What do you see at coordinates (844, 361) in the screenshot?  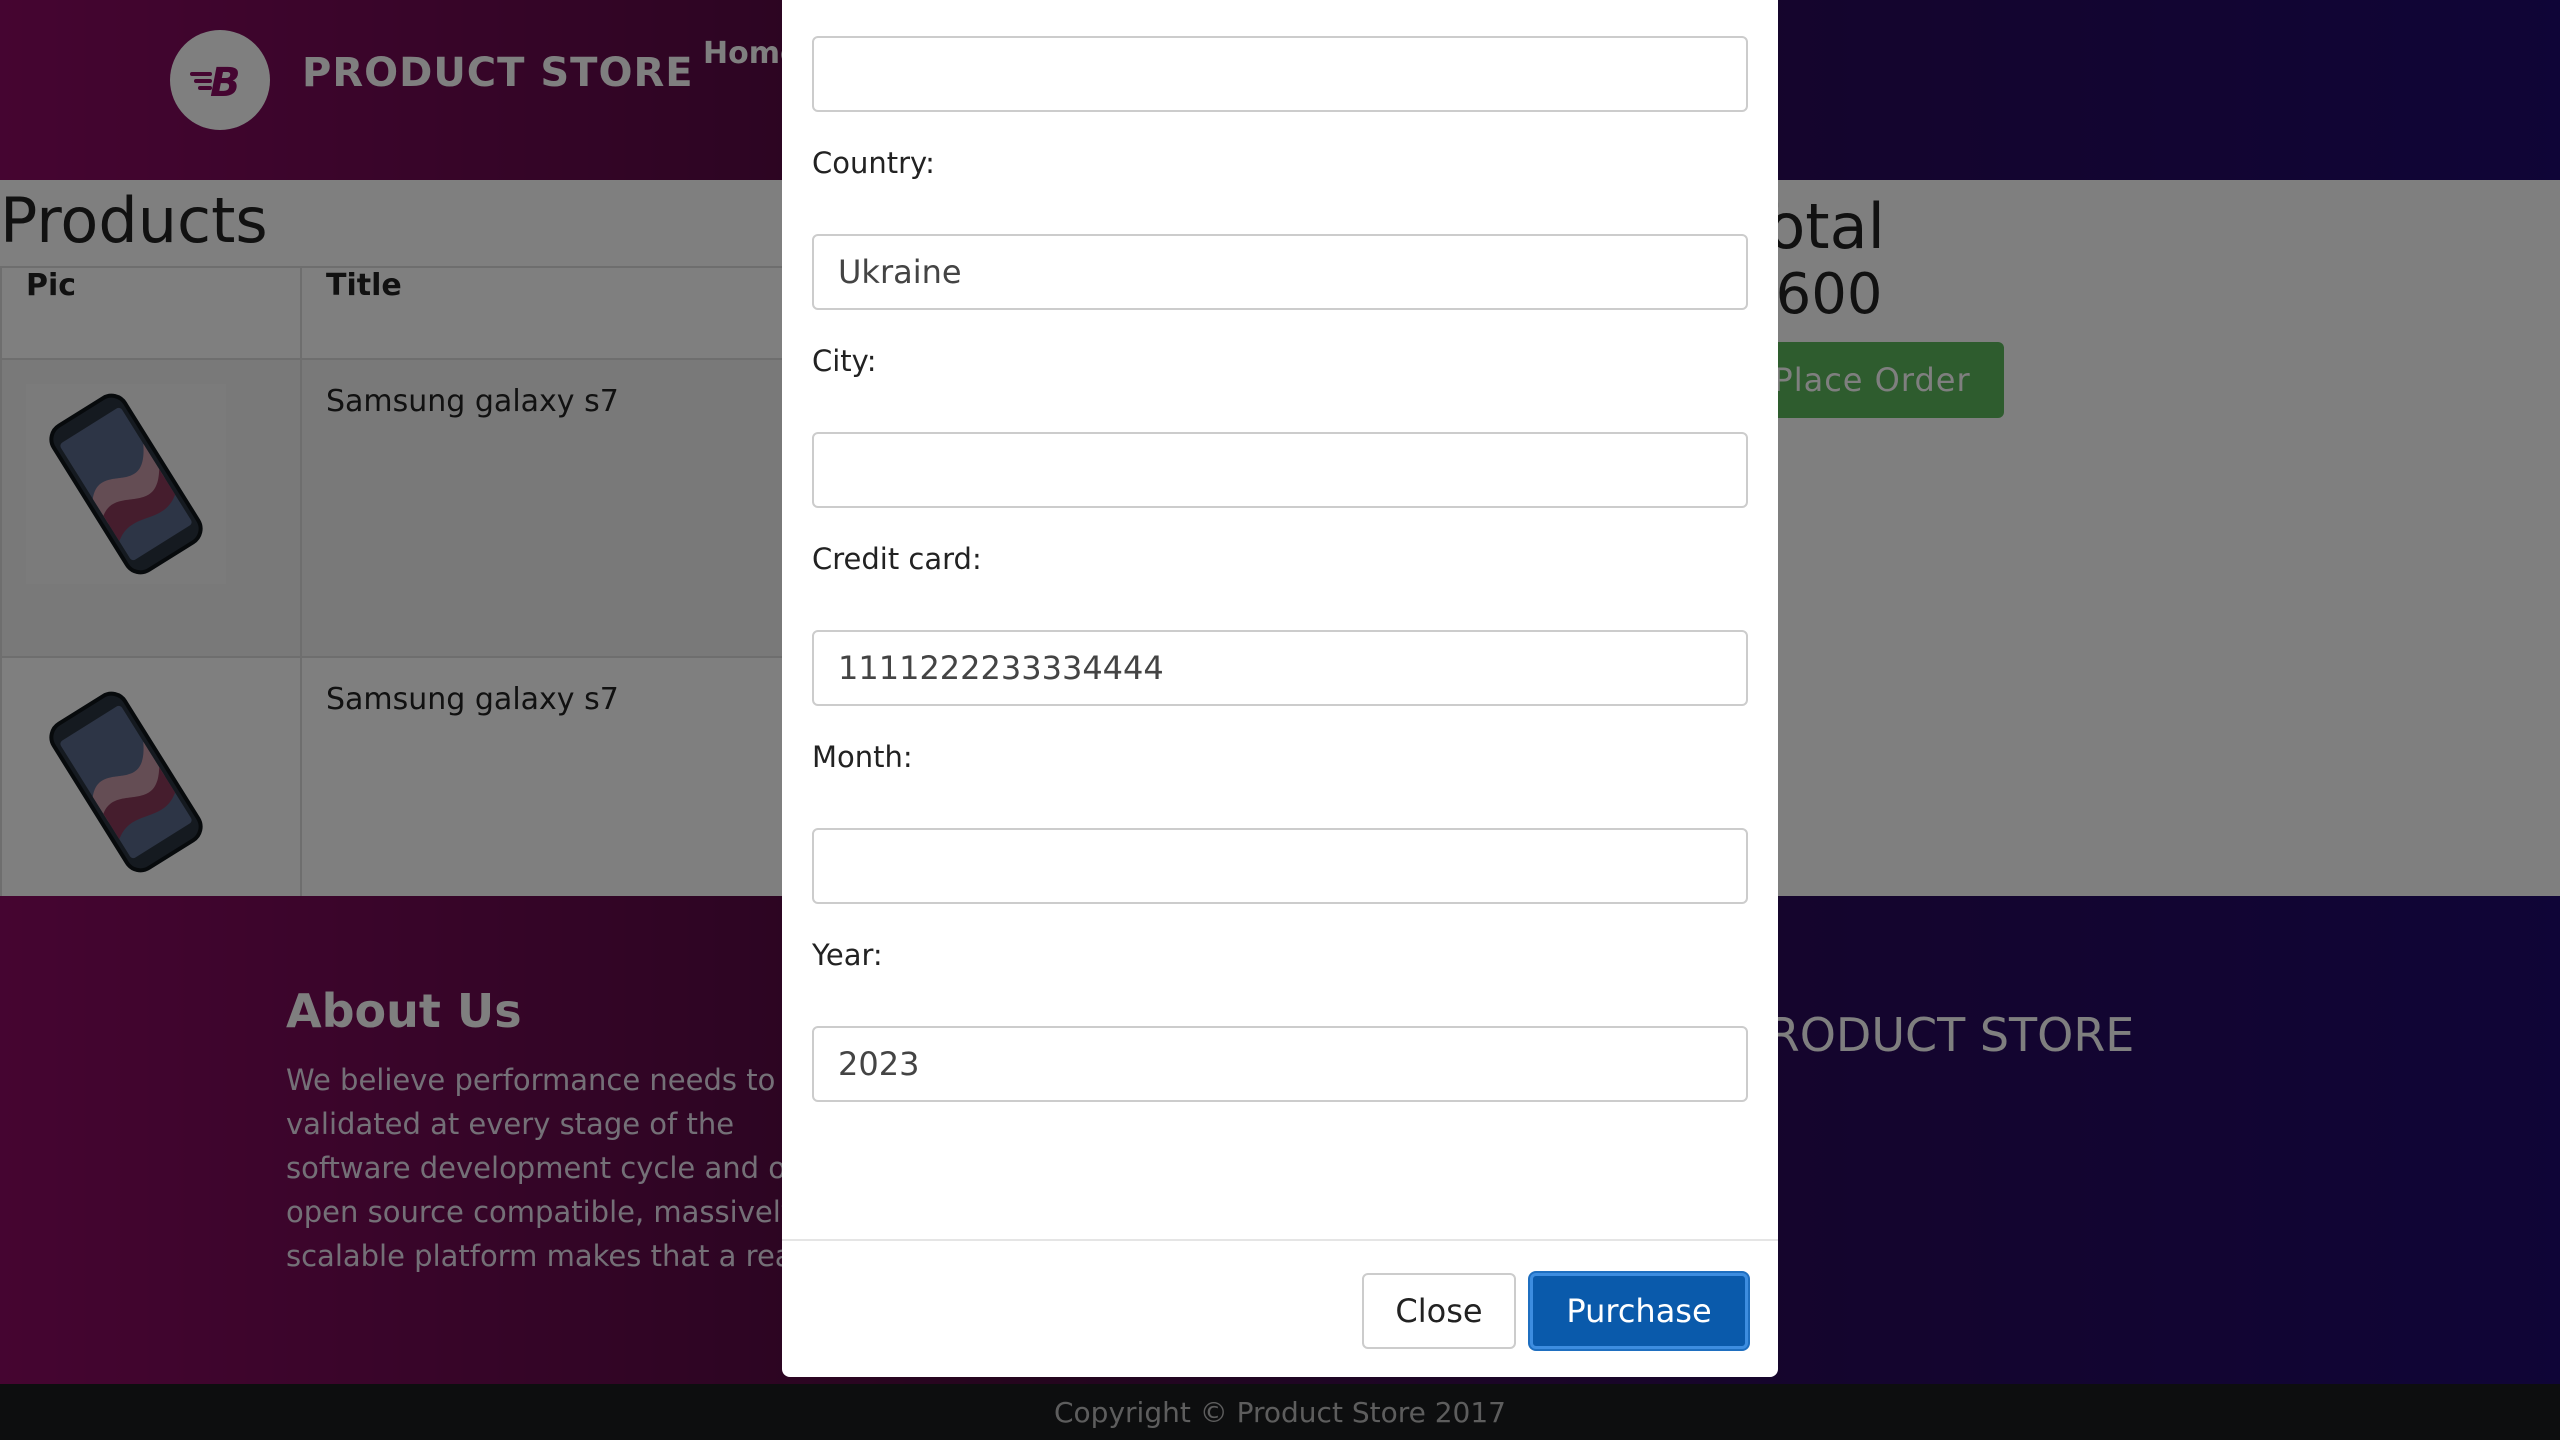 I see `city-label: City:` at bounding box center [844, 361].